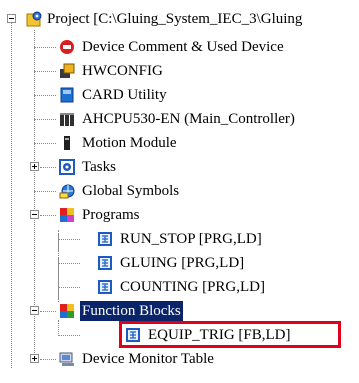 The image size is (359, 383). I want to click on tree-item-label: CARD Utility, so click(124, 95).